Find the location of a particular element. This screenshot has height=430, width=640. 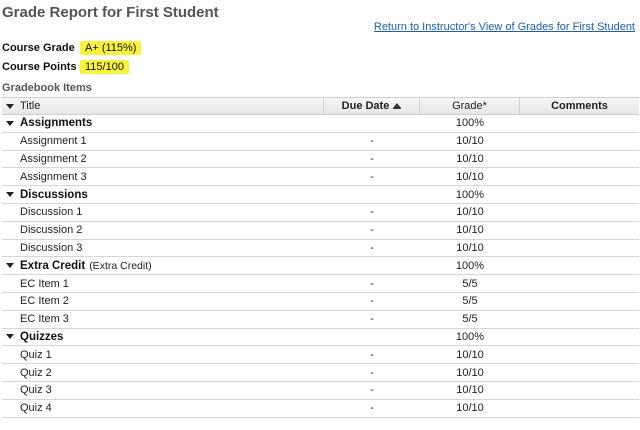

category-row: Discussions 100% is located at coordinates (320, 195).